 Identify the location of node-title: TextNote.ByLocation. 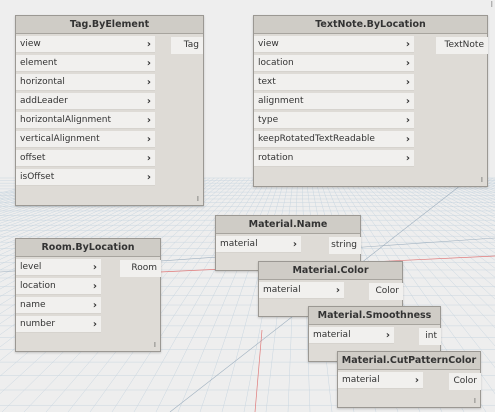
(370, 25).